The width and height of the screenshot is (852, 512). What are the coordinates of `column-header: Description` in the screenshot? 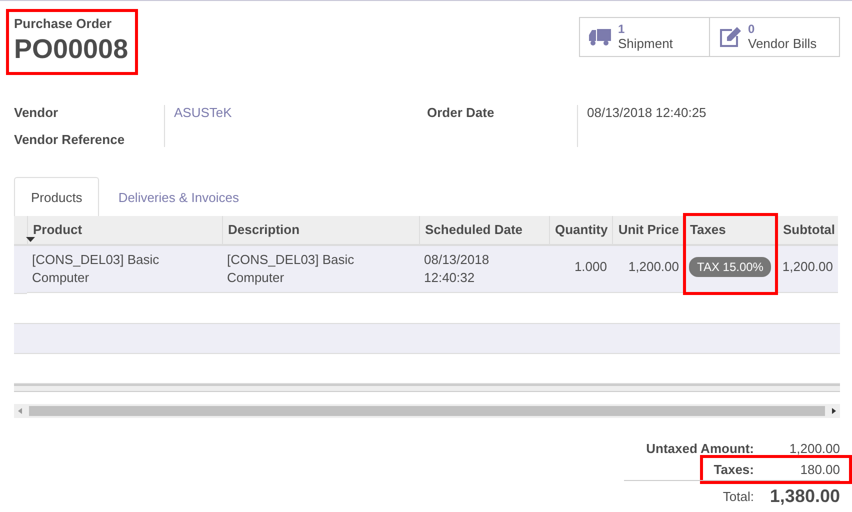 It's located at (320, 231).